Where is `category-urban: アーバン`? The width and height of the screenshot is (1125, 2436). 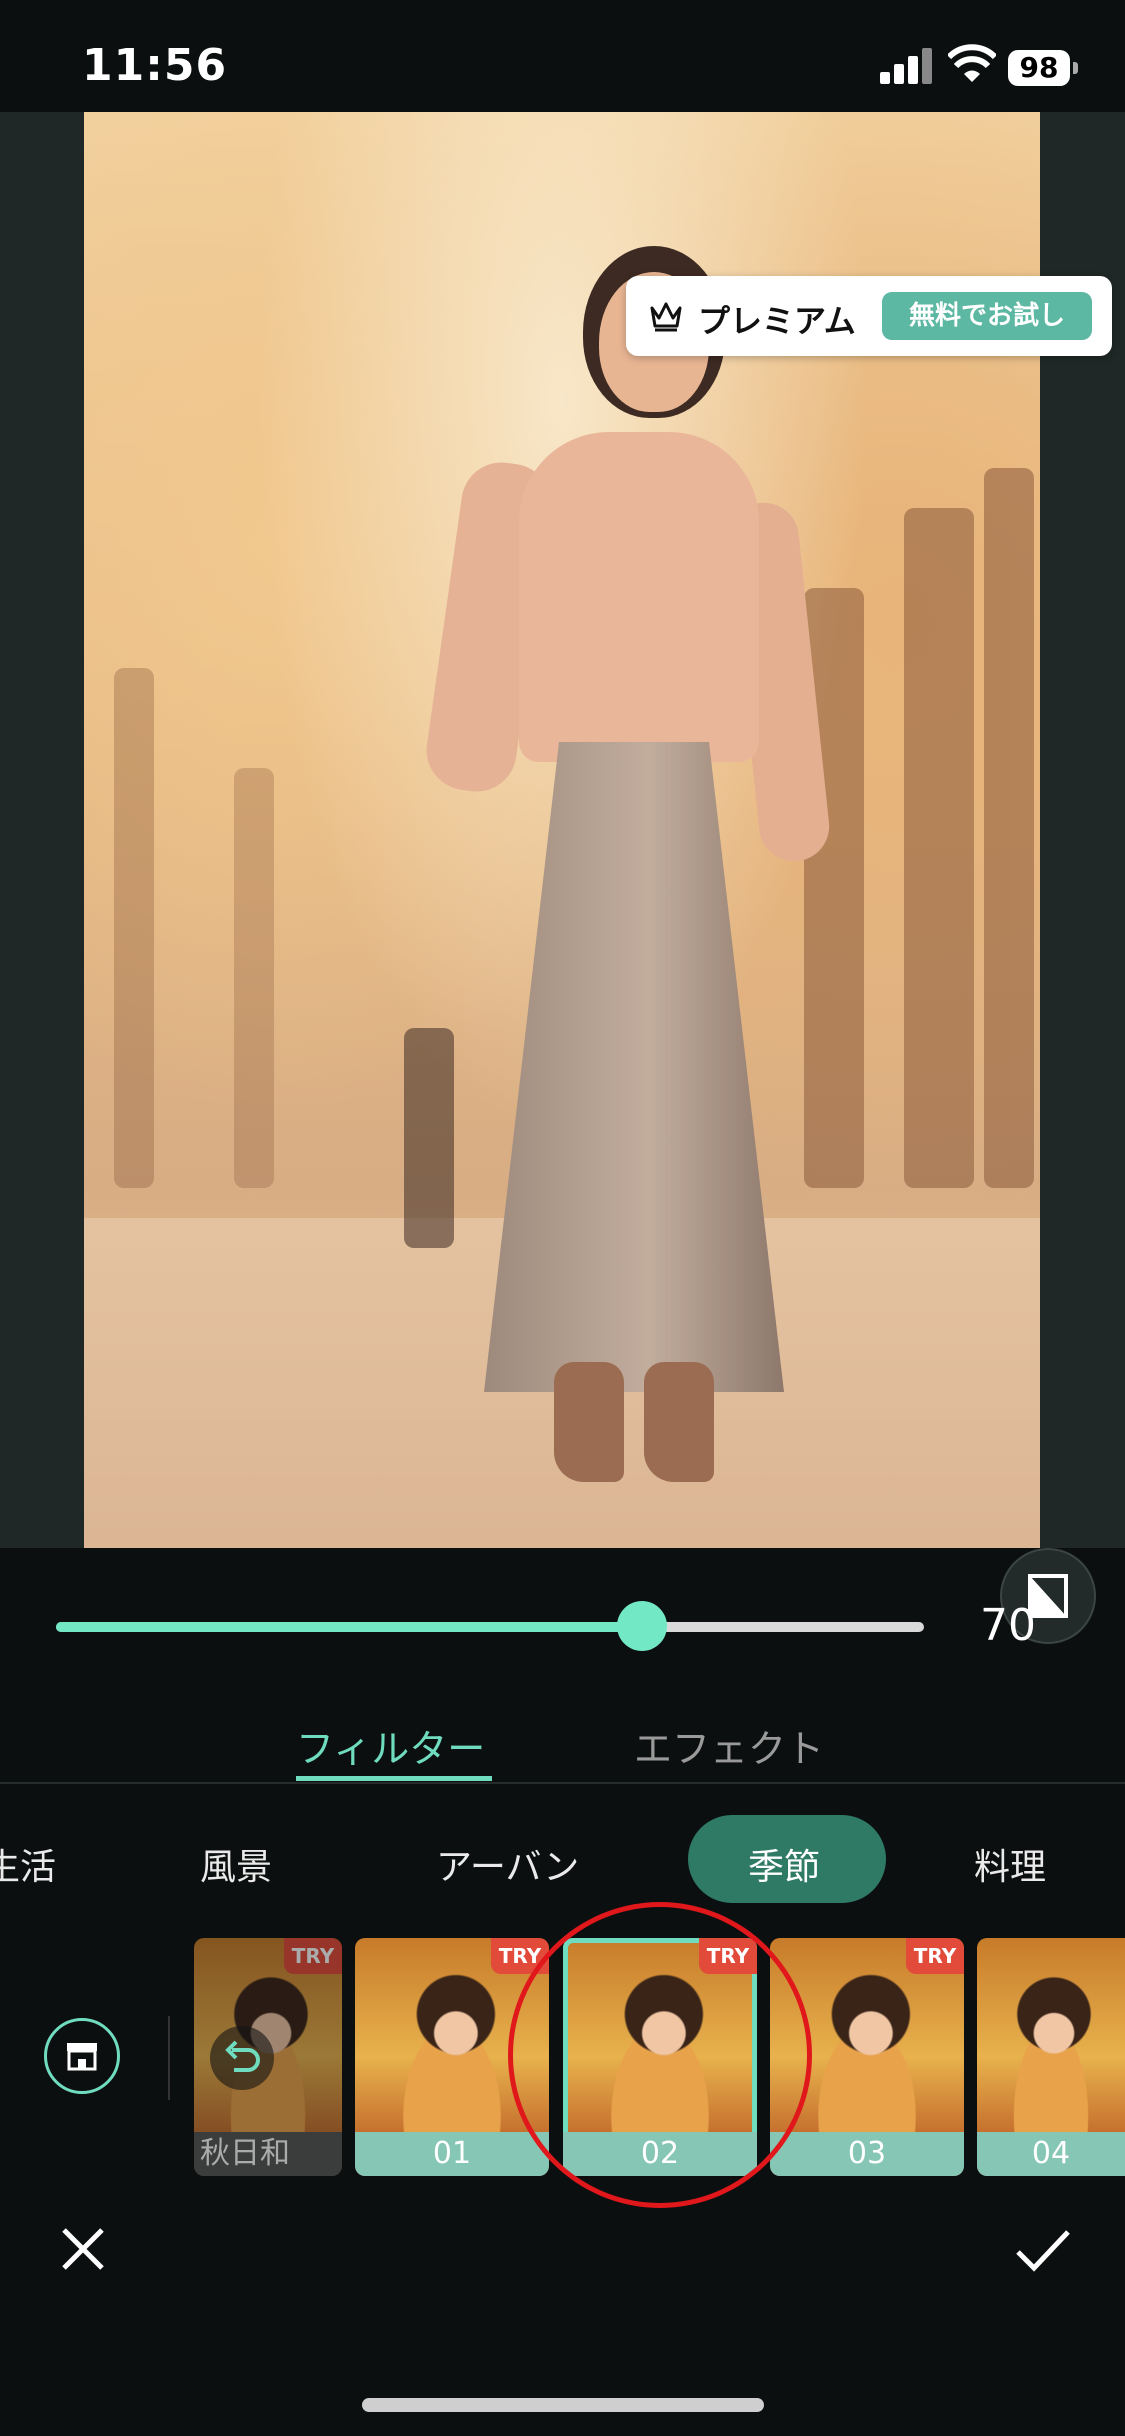 category-urban: アーバン is located at coordinates (507, 1864).